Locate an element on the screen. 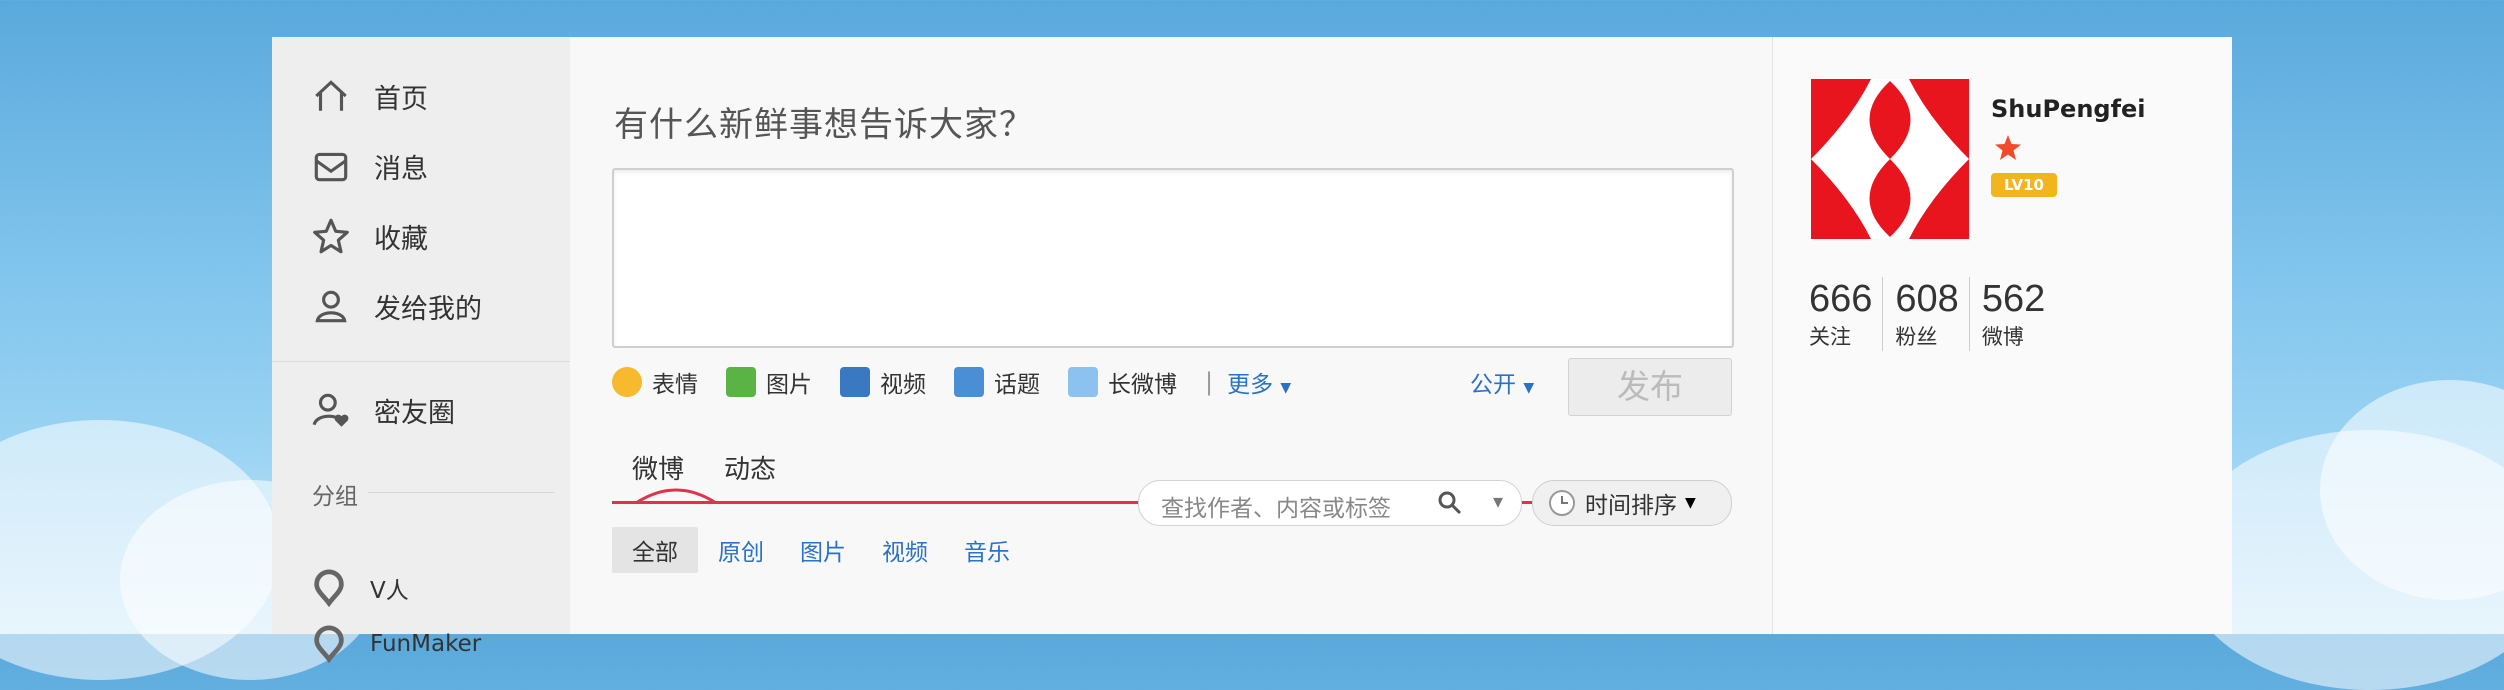  friends-circle-icon is located at coordinates (330, 410).